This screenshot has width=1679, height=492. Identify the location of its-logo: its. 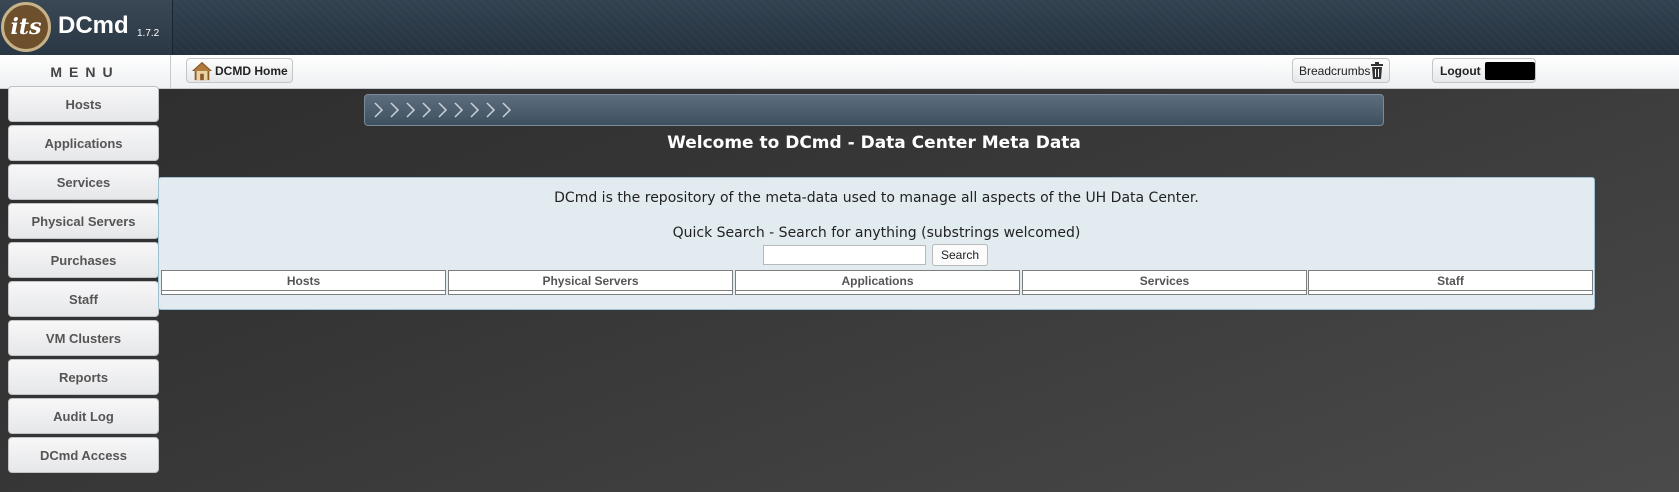
(26, 27).